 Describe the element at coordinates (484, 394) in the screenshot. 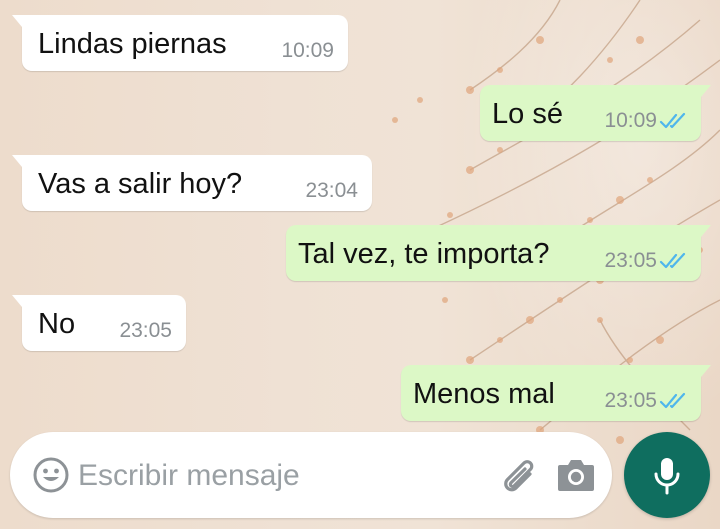

I see `message-text: Menos mal` at that location.